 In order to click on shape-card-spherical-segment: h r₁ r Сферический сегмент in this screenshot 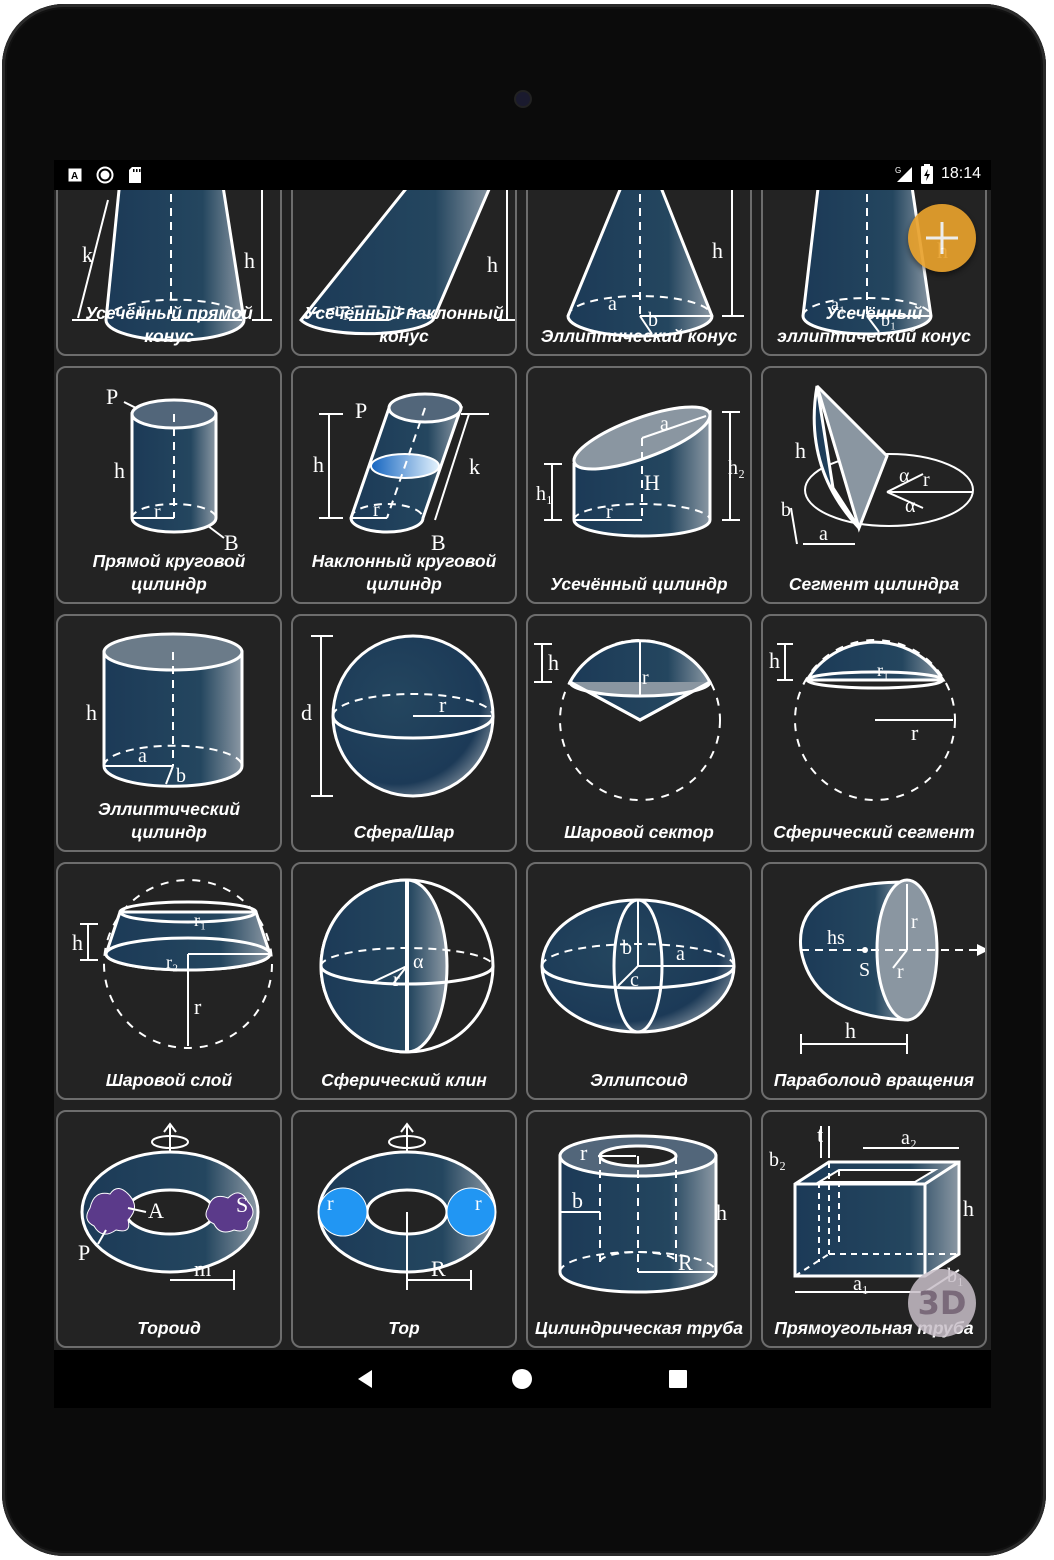, I will do `click(874, 733)`.